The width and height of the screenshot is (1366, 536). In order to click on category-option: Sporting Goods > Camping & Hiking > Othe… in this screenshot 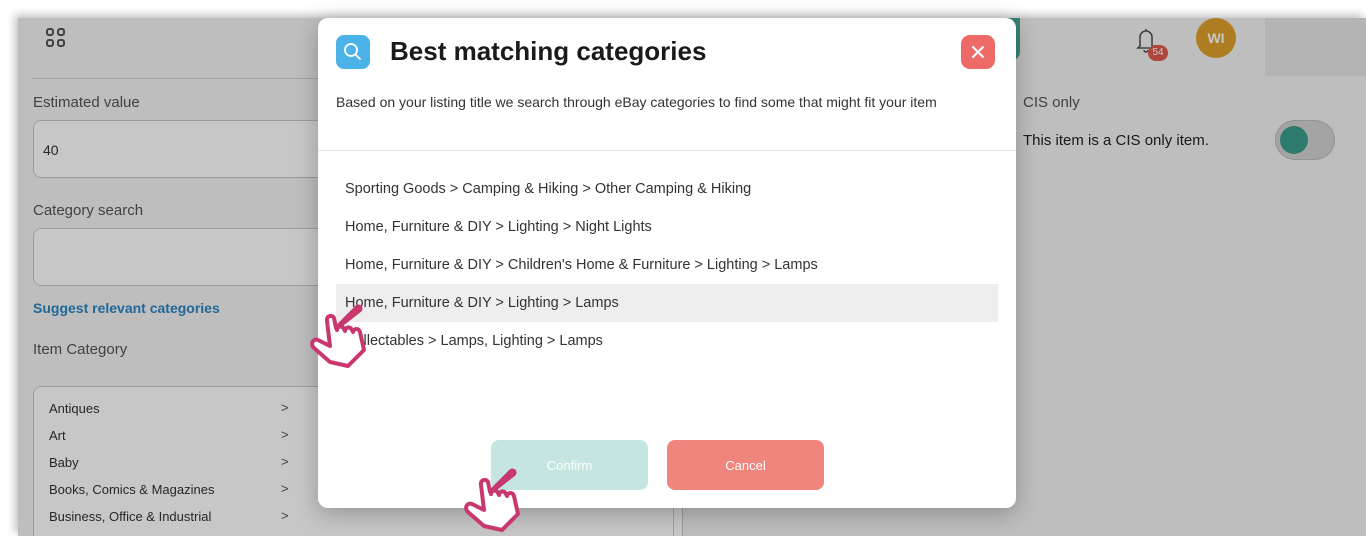, I will do `click(667, 189)`.